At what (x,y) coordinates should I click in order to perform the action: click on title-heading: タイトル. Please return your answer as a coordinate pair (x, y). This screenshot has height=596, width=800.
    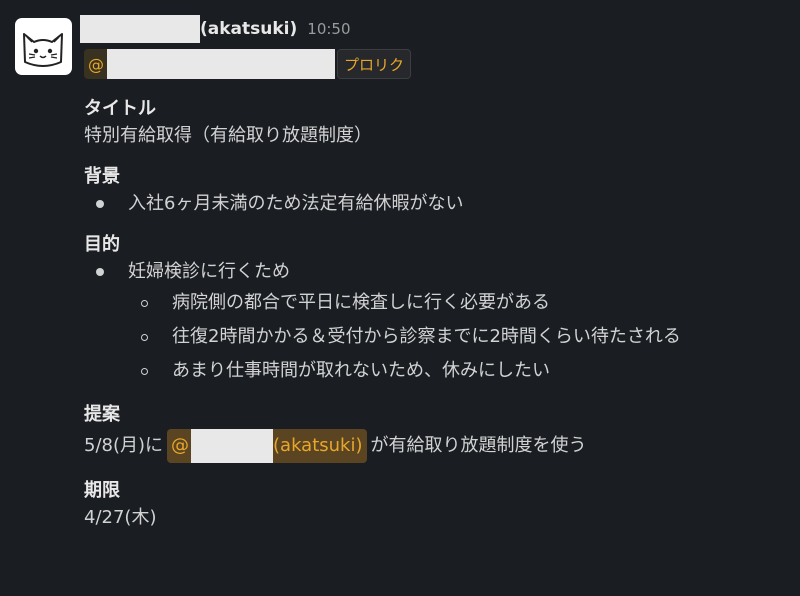
    Looking at the image, I should click on (120, 108).